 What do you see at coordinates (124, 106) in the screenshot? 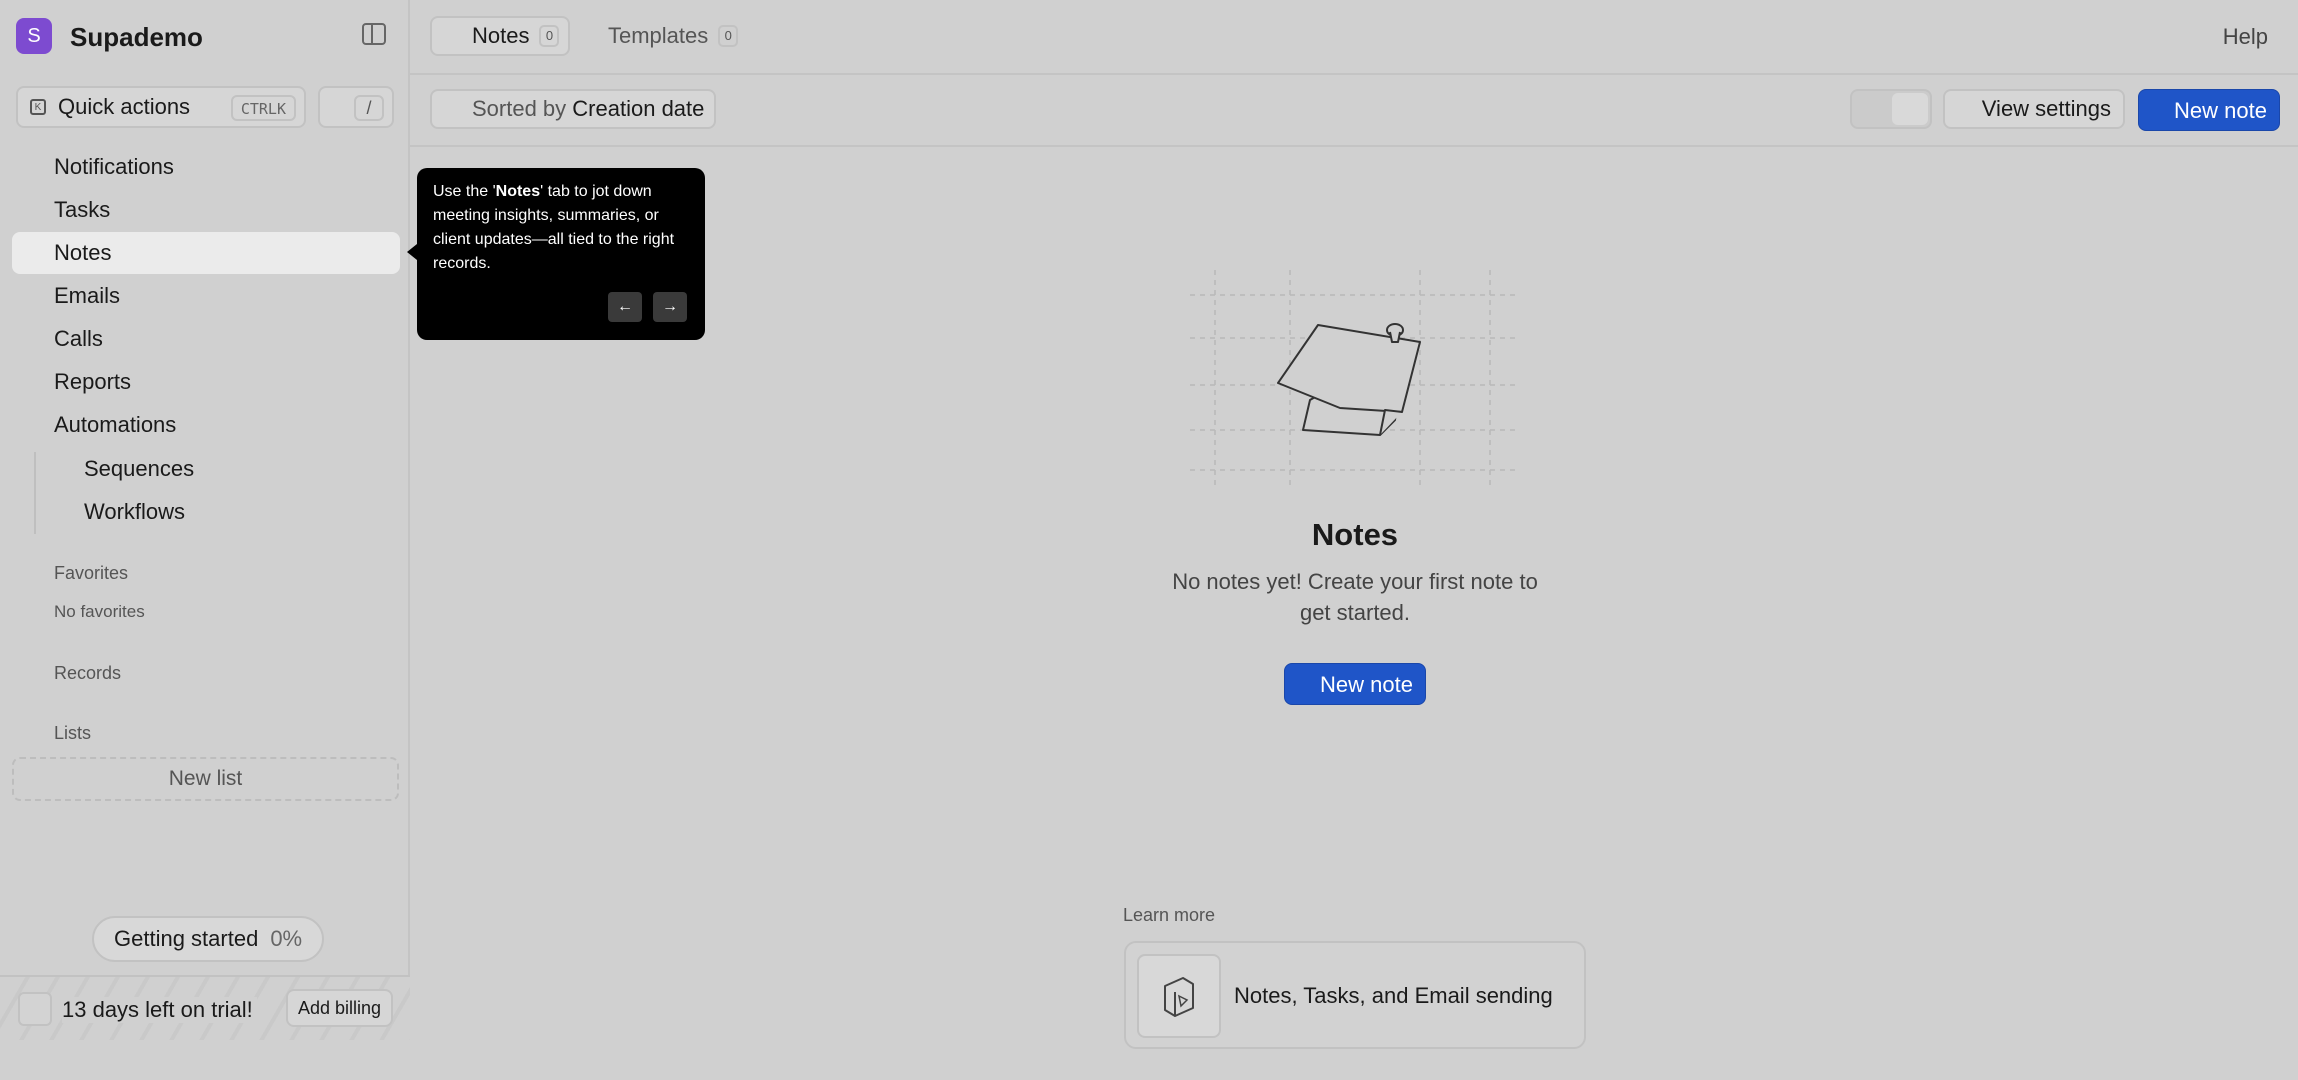
I see `quick-actions-label: Quick actions` at bounding box center [124, 106].